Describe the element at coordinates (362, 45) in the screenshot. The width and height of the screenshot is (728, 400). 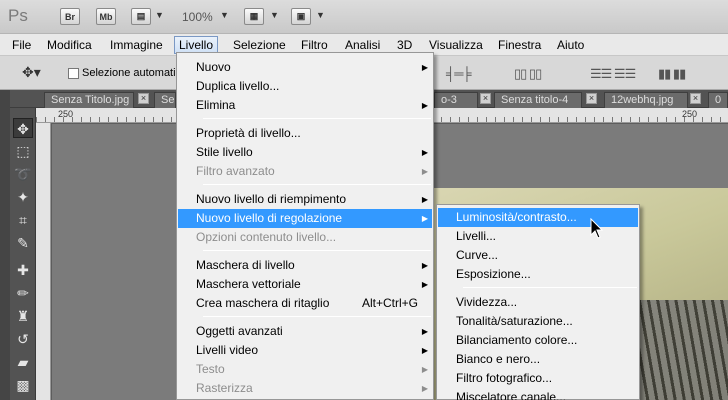
I see `menu-analisi: Analisi` at that location.